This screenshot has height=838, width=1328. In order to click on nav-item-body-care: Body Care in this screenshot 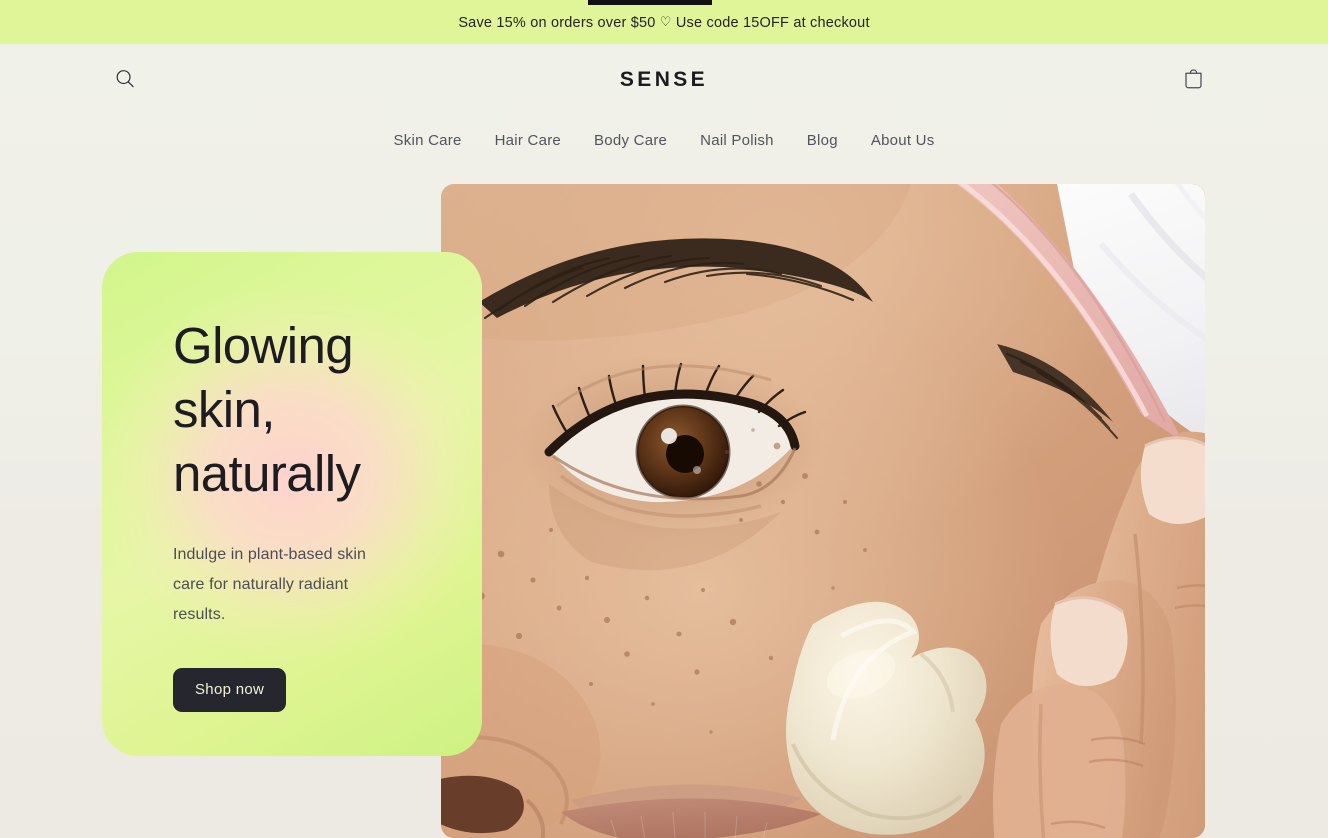, I will do `click(630, 140)`.